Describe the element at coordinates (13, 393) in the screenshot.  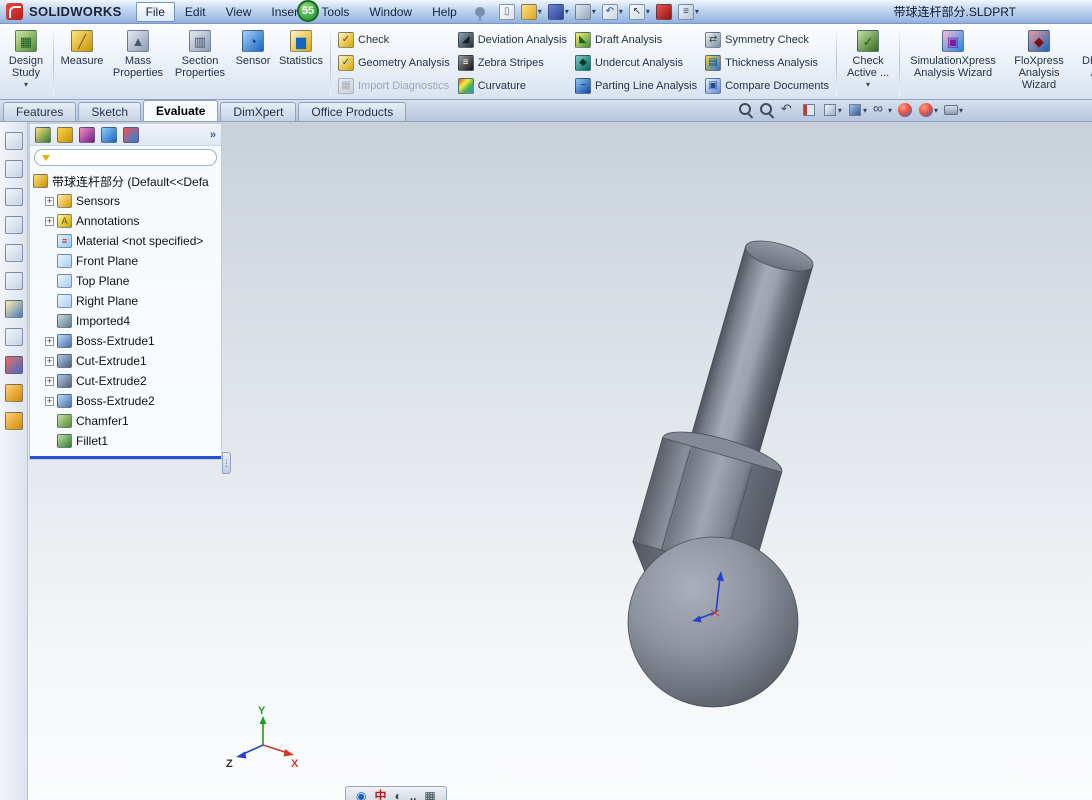
I see `decal-tool-button` at that location.